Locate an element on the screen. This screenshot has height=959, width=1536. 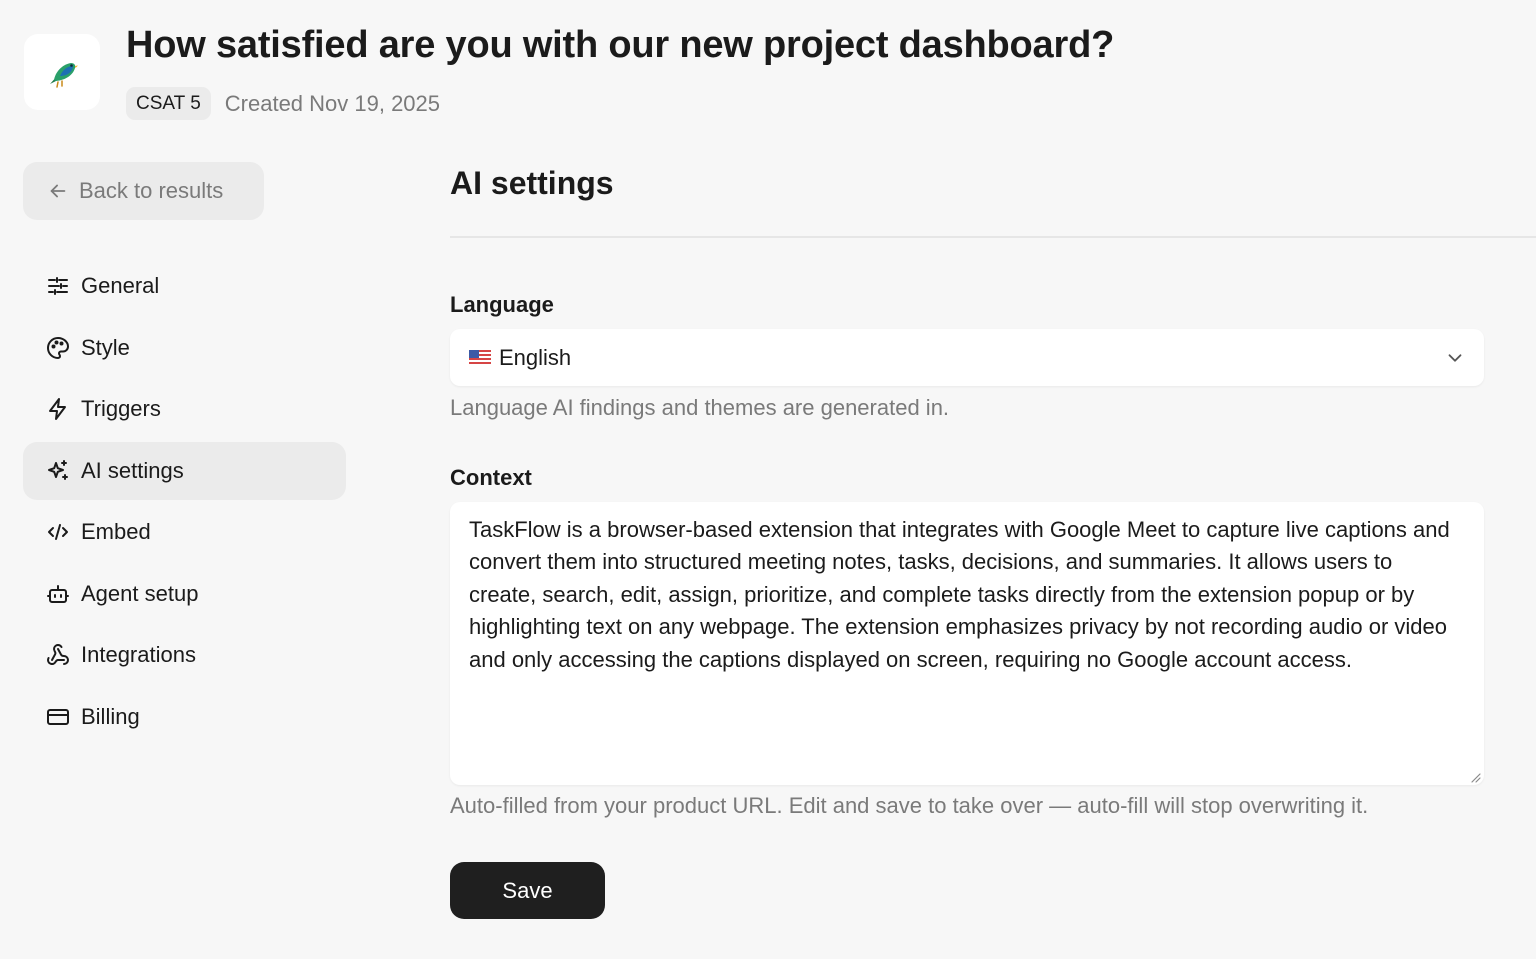
save-button: Save is located at coordinates (527, 890).